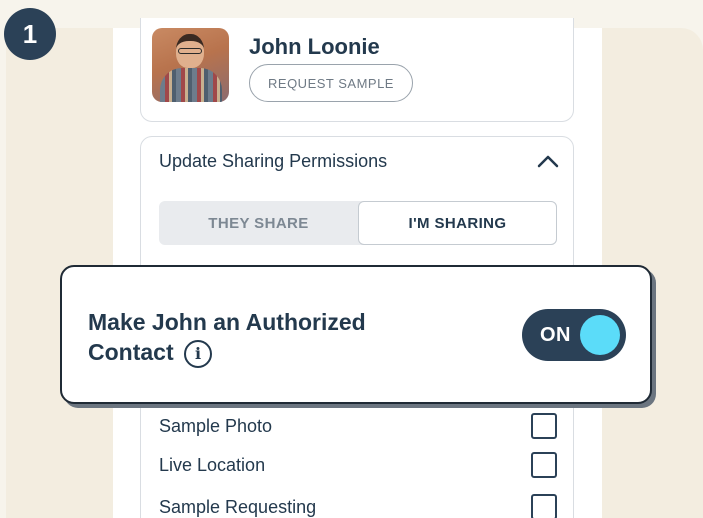 The width and height of the screenshot is (703, 518). What do you see at coordinates (358, 465) in the screenshot?
I see `list-item: Live Location` at bounding box center [358, 465].